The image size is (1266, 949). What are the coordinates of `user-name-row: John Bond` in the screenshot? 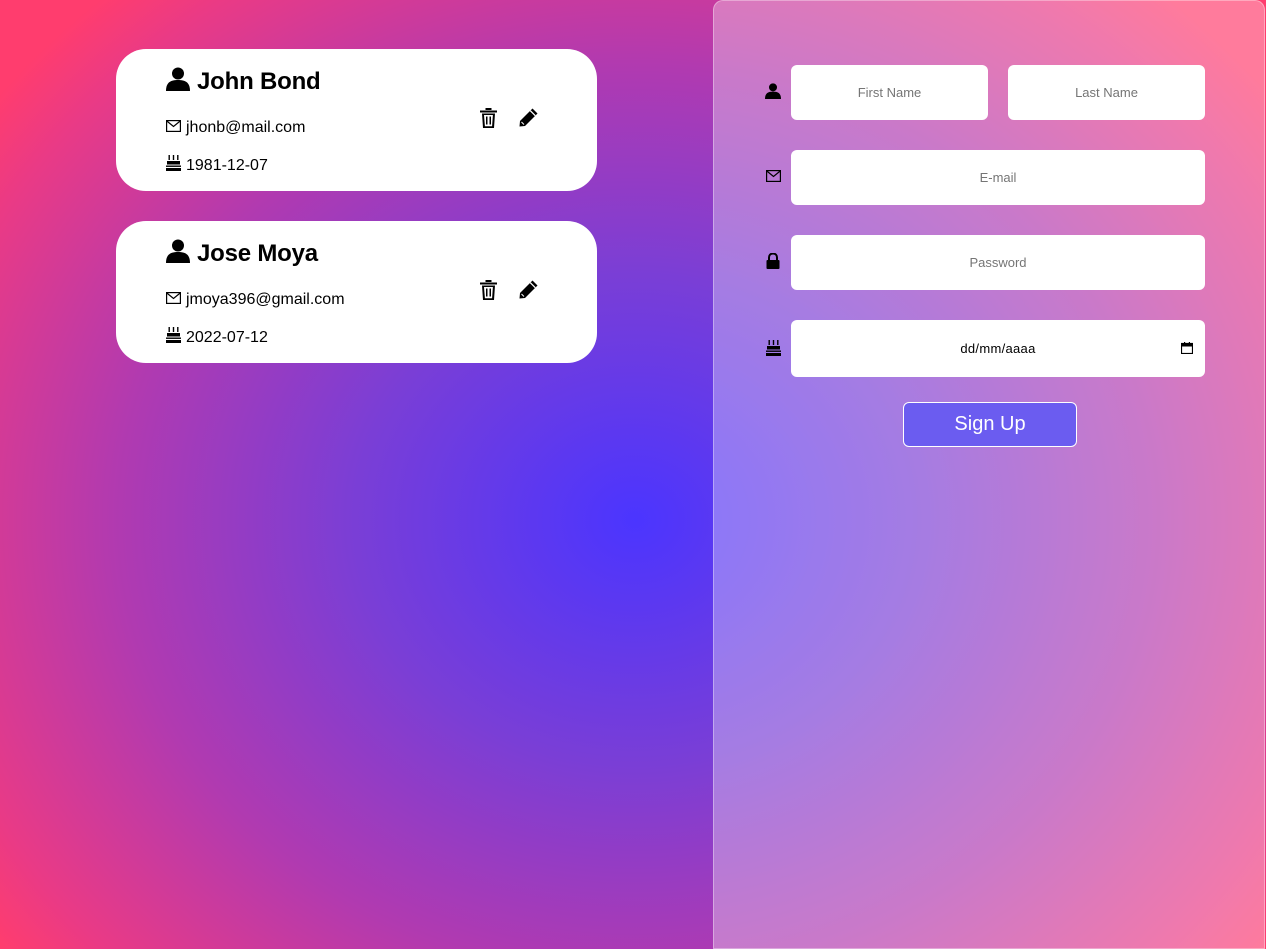 It's located at (243, 81).